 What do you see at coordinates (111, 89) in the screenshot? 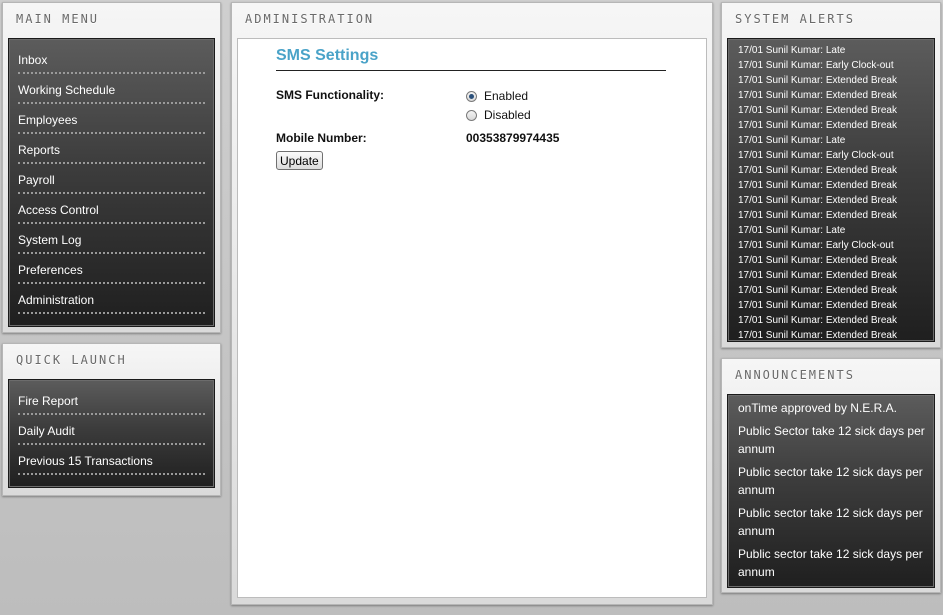
I see `menu-item-working-schedule: Working Schedule` at bounding box center [111, 89].